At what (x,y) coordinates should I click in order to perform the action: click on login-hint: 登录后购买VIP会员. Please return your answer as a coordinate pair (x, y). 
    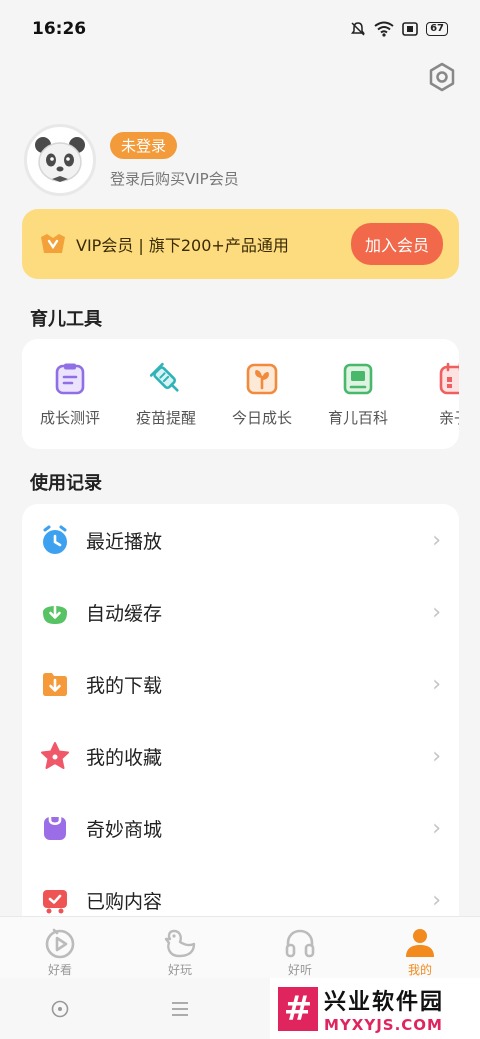
    Looking at the image, I should click on (174, 178).